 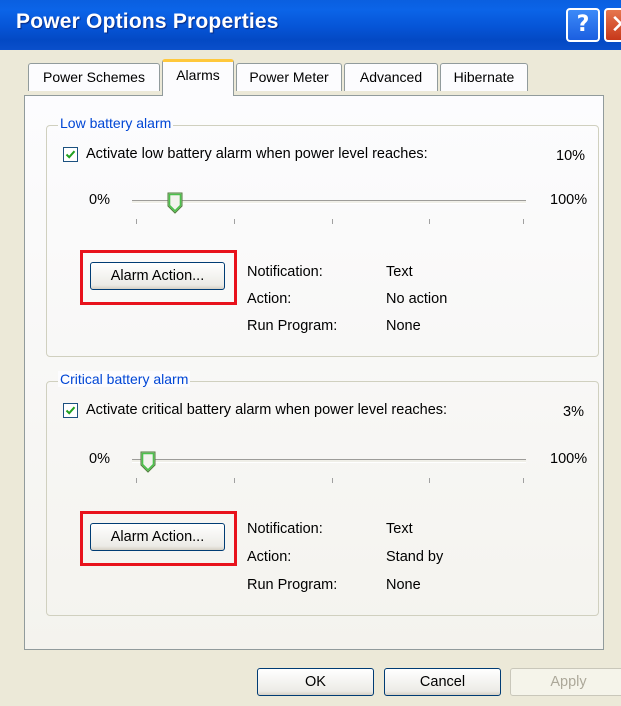 I want to click on critical-battery-slider-max-label: 100%, so click(x=569, y=459).